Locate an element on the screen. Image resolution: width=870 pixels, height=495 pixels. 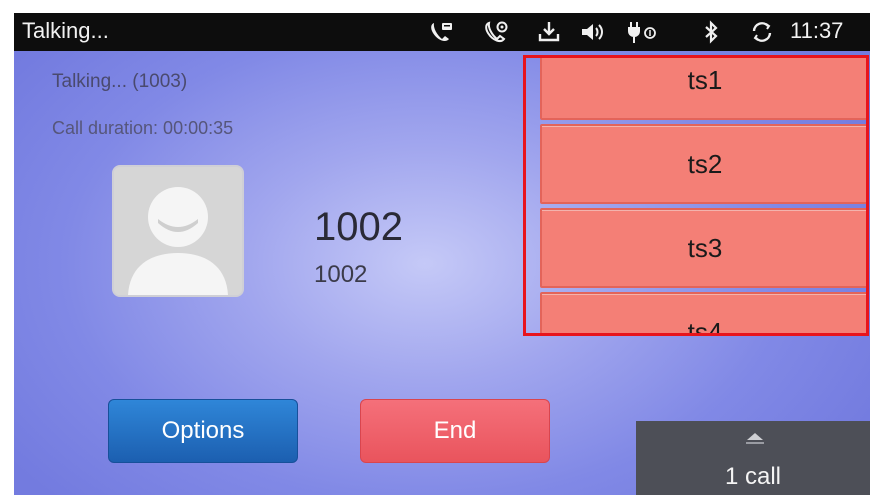
person-placeholder-icon is located at coordinates (178, 231).